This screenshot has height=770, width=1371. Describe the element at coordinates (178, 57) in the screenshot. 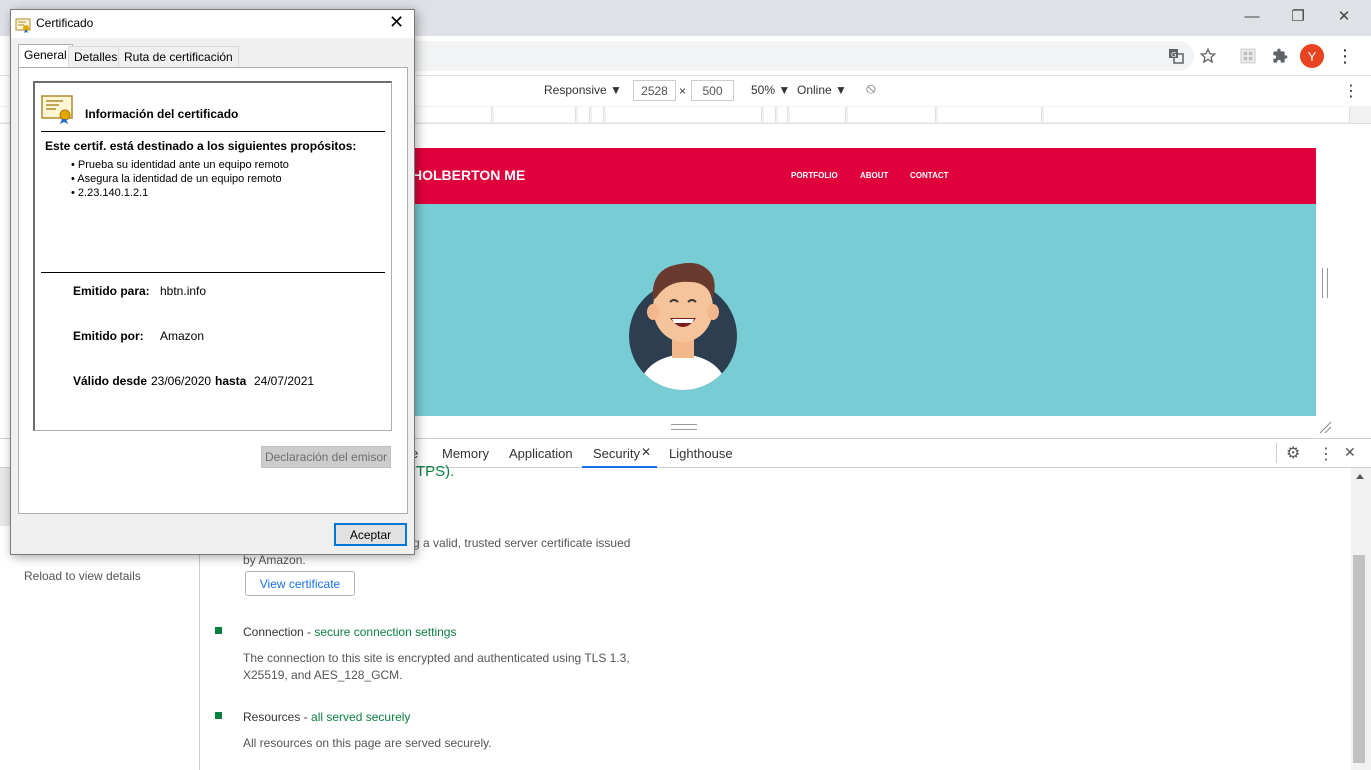

I see `tab-ruta-certificacion: Ruta de certificación` at that location.